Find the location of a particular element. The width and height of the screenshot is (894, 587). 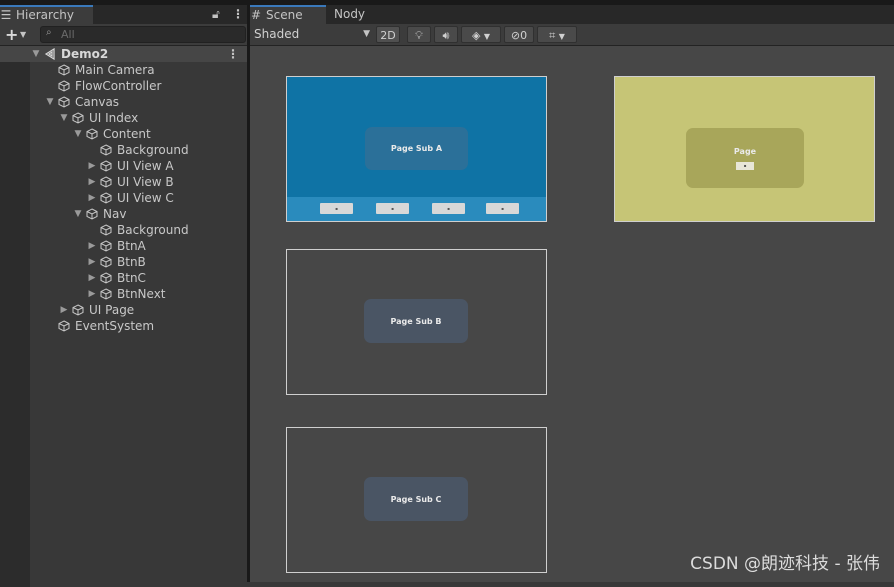

speaker-icon: 🔊︎ is located at coordinates (446, 35).